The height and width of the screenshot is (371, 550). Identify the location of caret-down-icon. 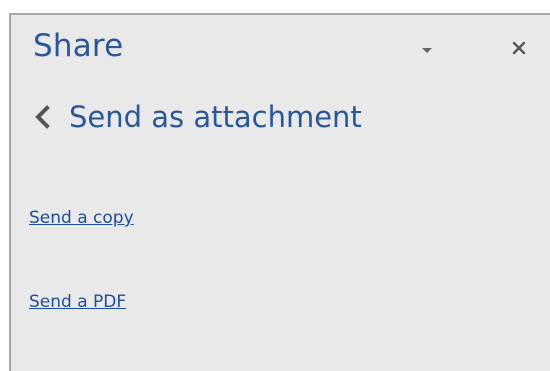
(427, 50).